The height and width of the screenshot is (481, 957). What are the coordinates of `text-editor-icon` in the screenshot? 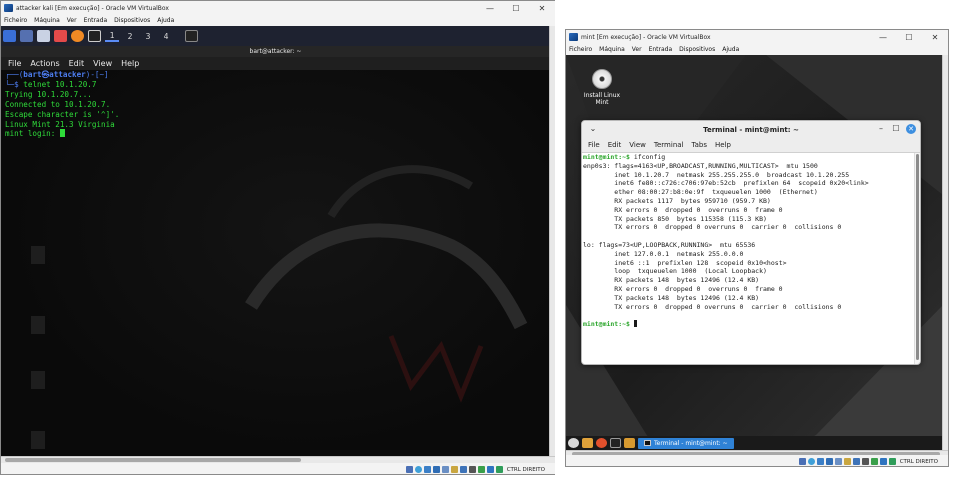 It's located at (60, 36).